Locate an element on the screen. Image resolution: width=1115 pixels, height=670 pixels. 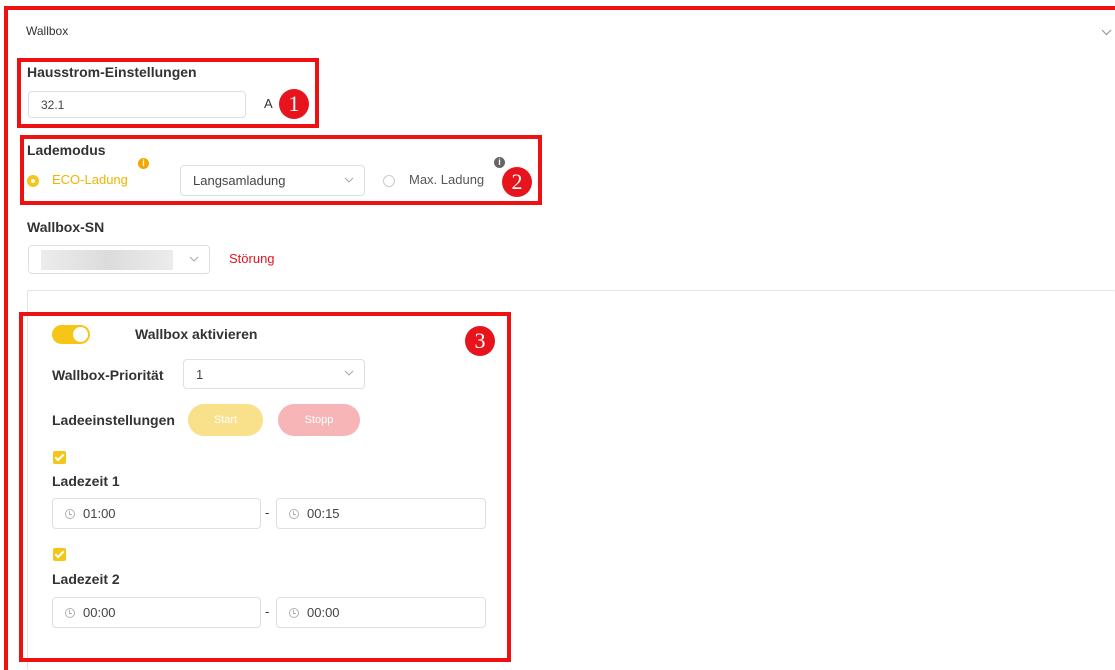
ladezeit-1-checkbox is located at coordinates (59, 457).